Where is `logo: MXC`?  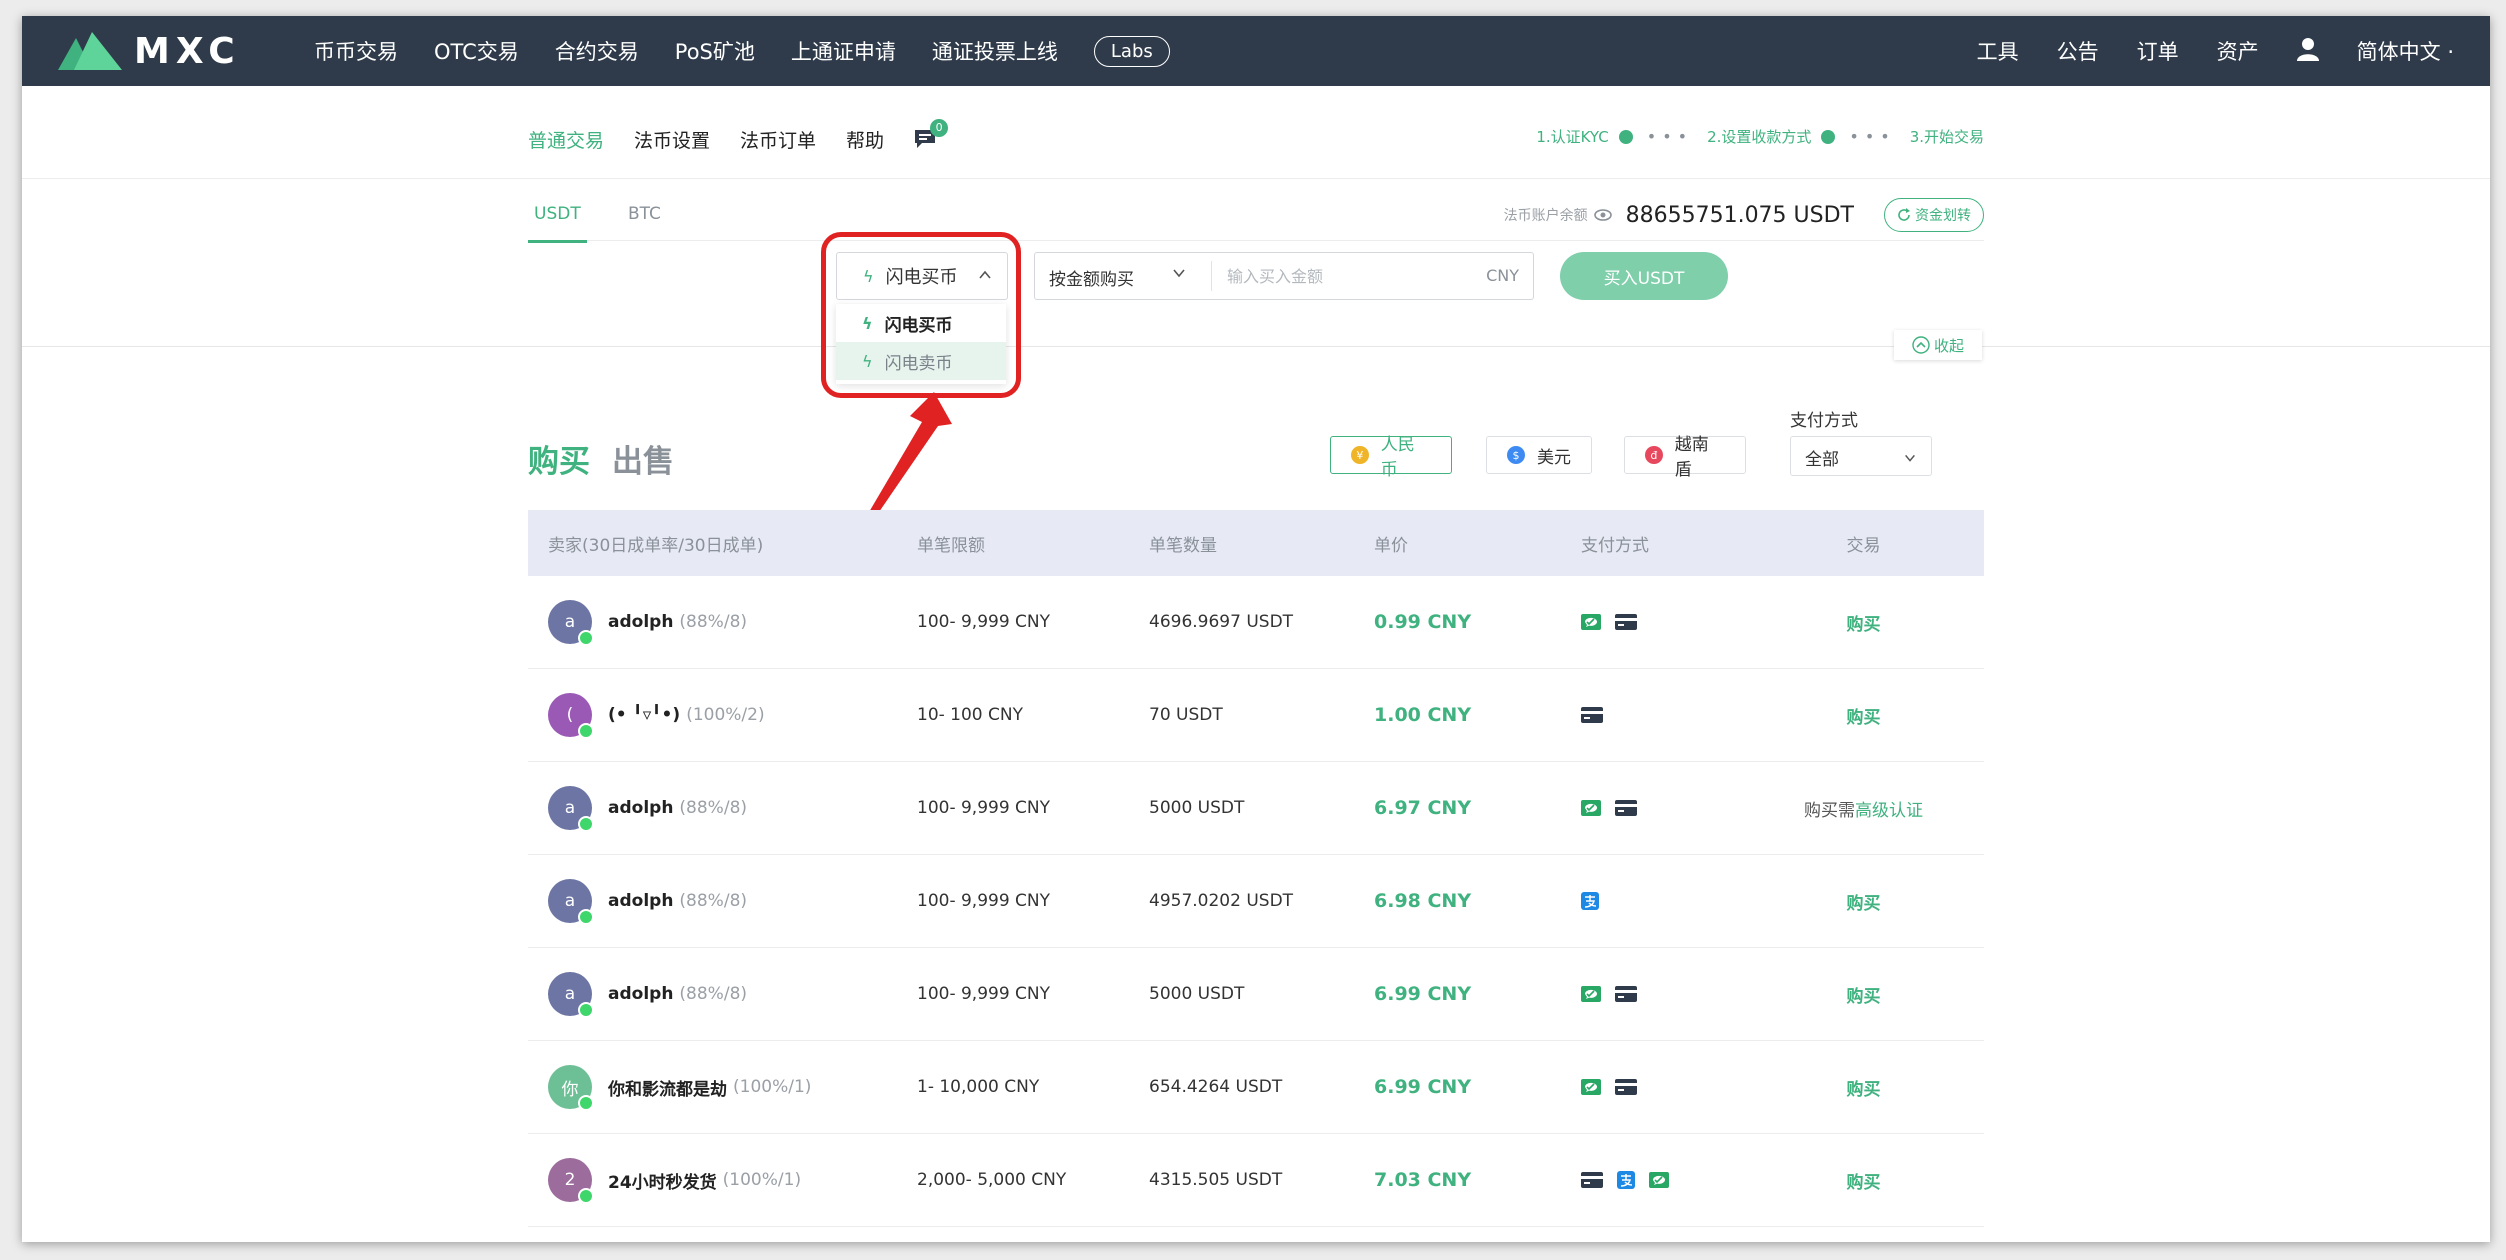
logo: MXC is located at coordinates (149, 51).